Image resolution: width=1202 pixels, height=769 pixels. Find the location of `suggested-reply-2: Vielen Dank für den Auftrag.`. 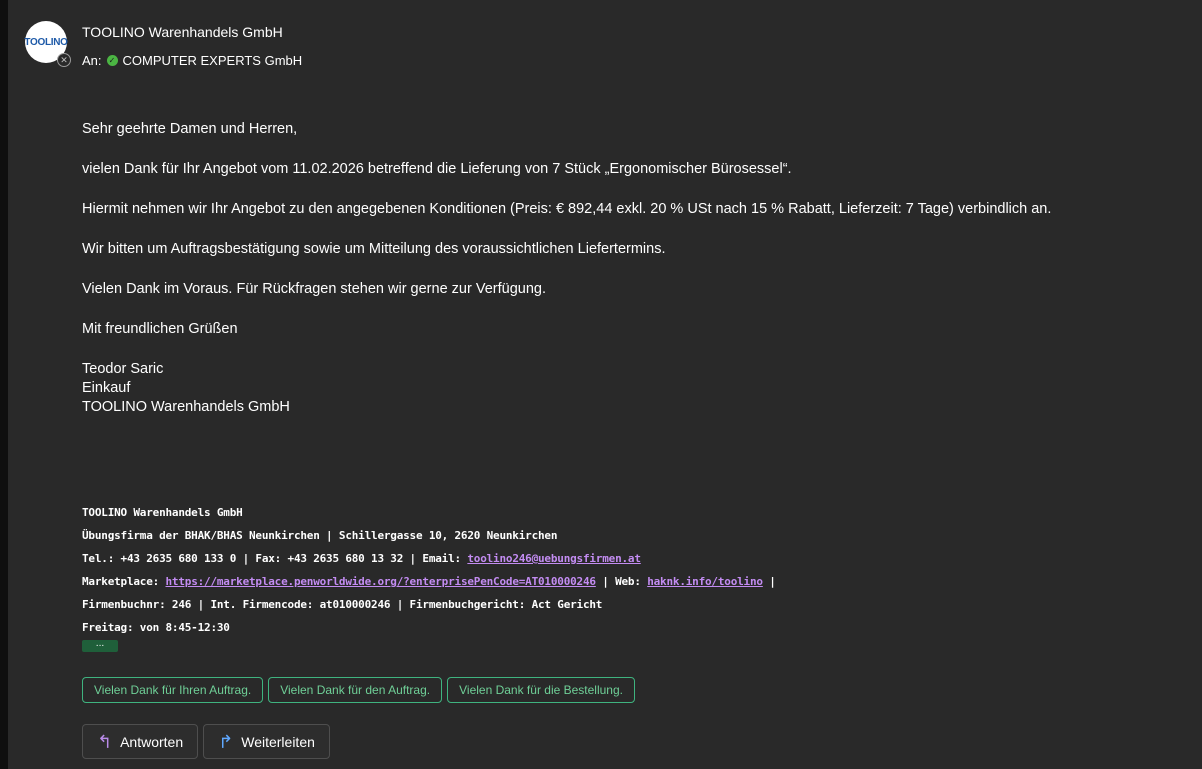

suggested-reply-2: Vielen Dank für den Auftrag. is located at coordinates (355, 690).